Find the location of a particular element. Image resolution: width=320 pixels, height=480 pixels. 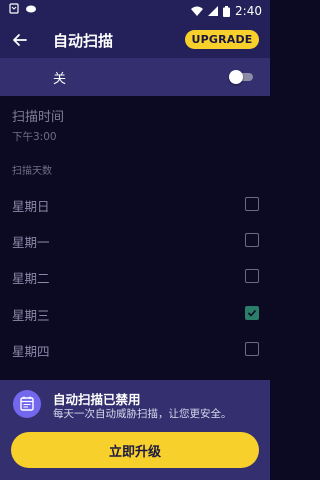

day-label: 星期一 is located at coordinates (31, 242).